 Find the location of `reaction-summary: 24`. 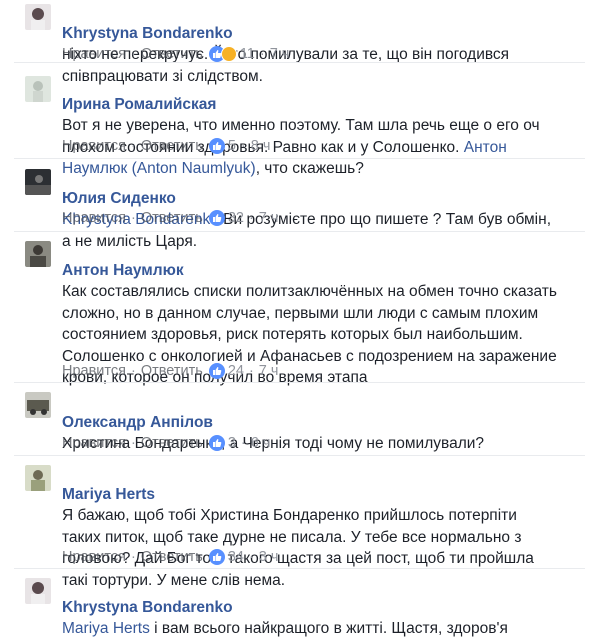

reaction-summary: 24 is located at coordinates (226, 371).